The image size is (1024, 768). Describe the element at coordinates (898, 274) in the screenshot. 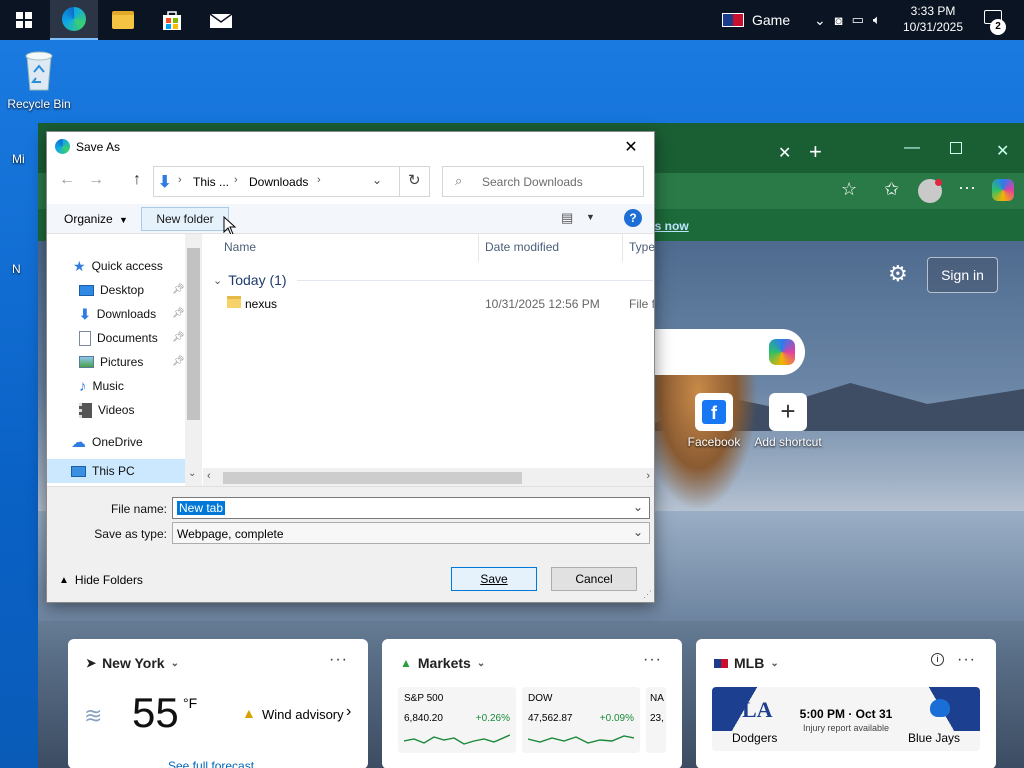

I see `settings-gear-icon: ⚙` at that location.